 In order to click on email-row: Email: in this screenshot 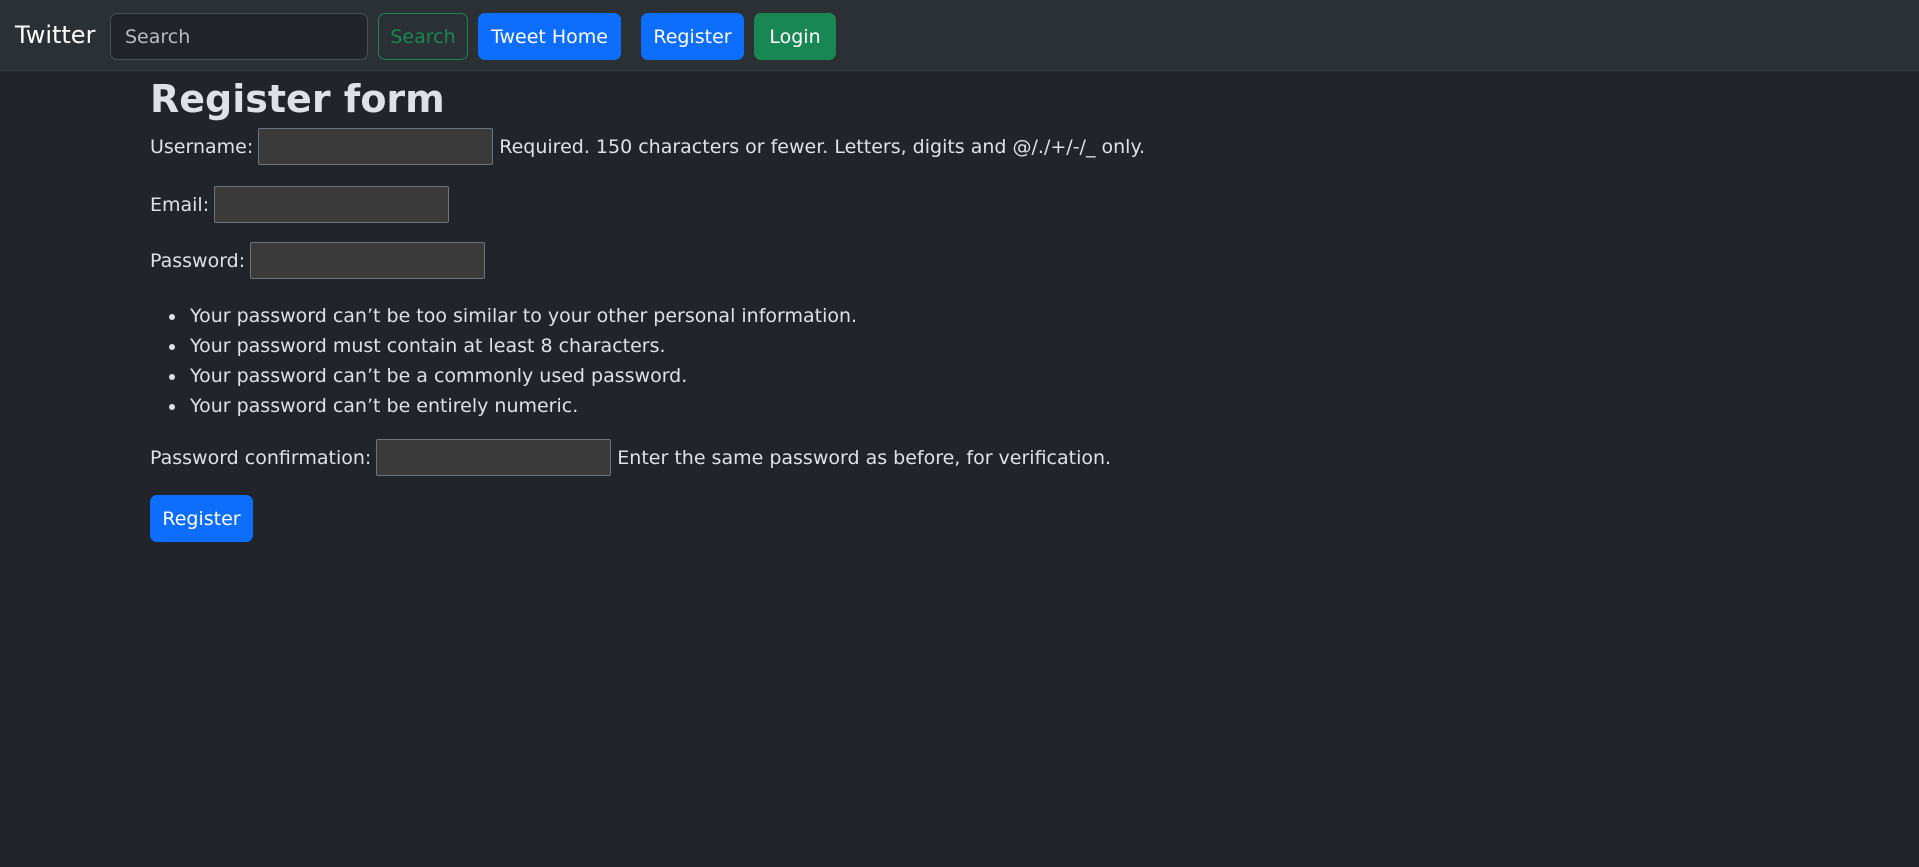, I will do `click(300, 204)`.